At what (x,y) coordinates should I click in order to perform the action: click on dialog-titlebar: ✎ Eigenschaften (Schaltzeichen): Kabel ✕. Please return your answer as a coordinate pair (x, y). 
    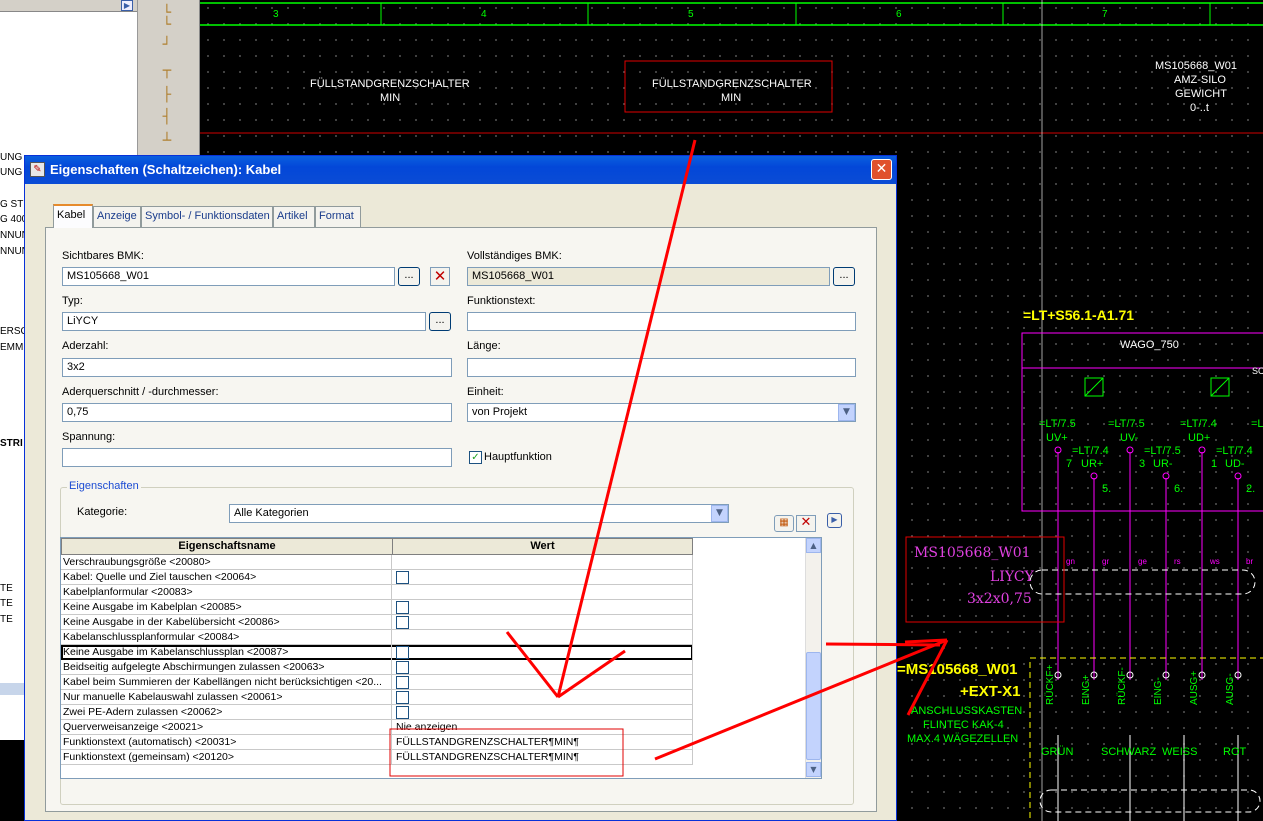
    Looking at the image, I should click on (460, 170).